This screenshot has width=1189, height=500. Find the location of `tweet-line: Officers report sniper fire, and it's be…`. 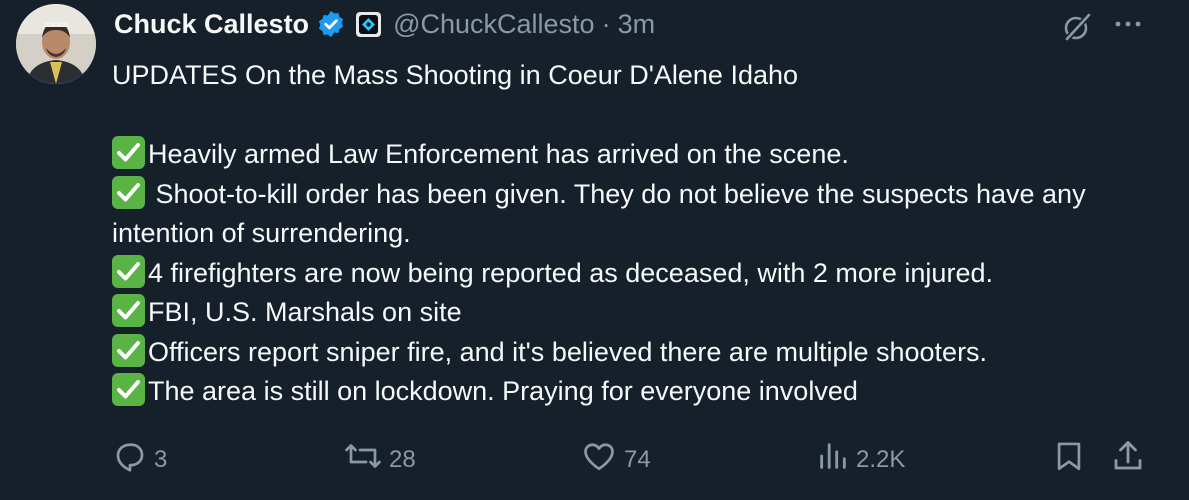

tweet-line: Officers report sniper fire, and it's be… is located at coordinates (632, 353).